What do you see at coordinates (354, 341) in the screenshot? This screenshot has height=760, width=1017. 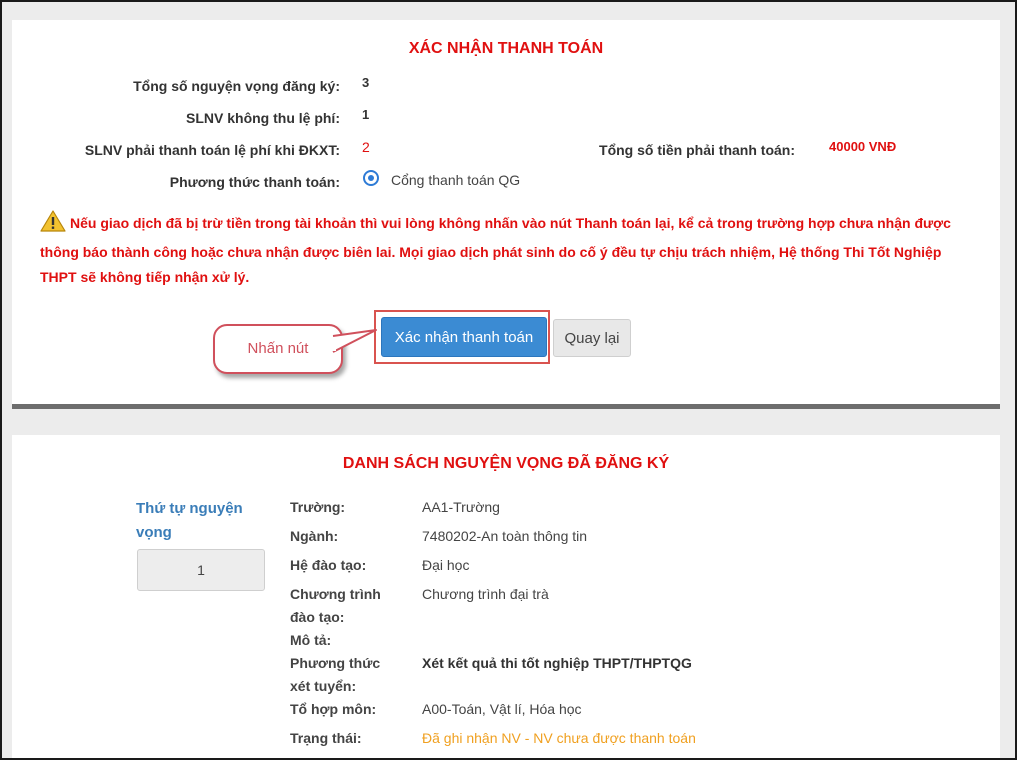 I see `callout-pointer` at bounding box center [354, 341].